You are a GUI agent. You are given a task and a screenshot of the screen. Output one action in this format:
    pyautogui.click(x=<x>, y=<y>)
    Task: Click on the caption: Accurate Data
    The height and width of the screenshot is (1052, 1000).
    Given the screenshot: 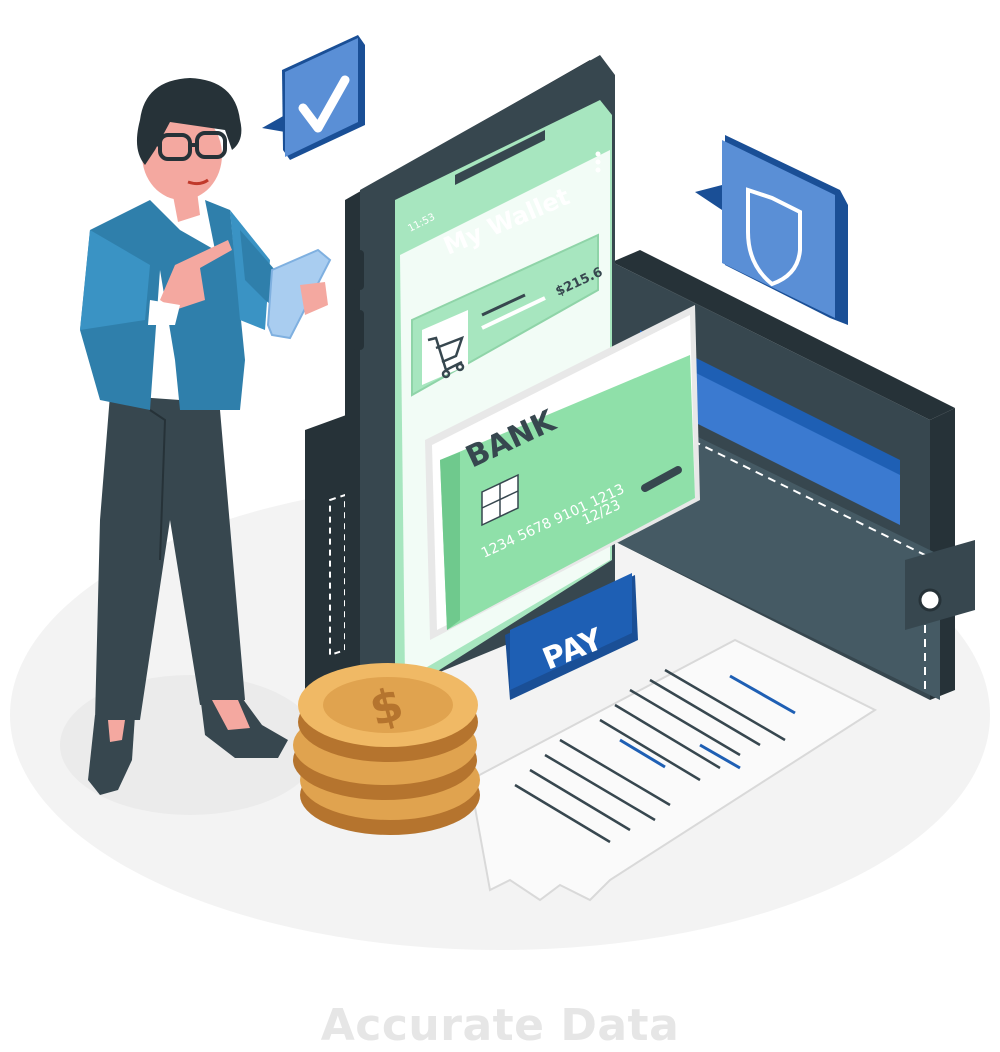 What is the action you would take?
    pyautogui.click(x=500, y=1025)
    